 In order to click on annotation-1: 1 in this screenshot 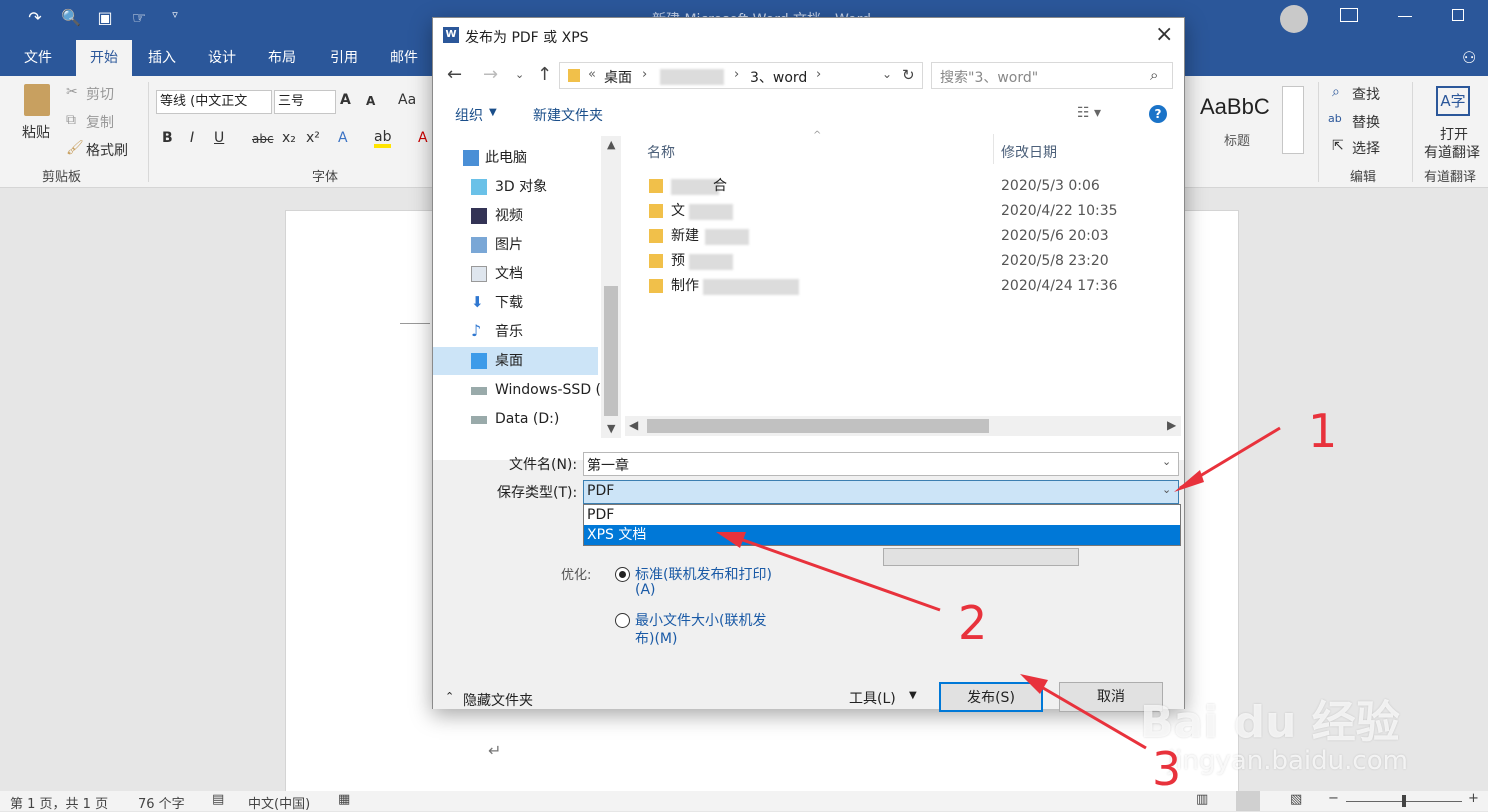, I will do `click(1323, 431)`.